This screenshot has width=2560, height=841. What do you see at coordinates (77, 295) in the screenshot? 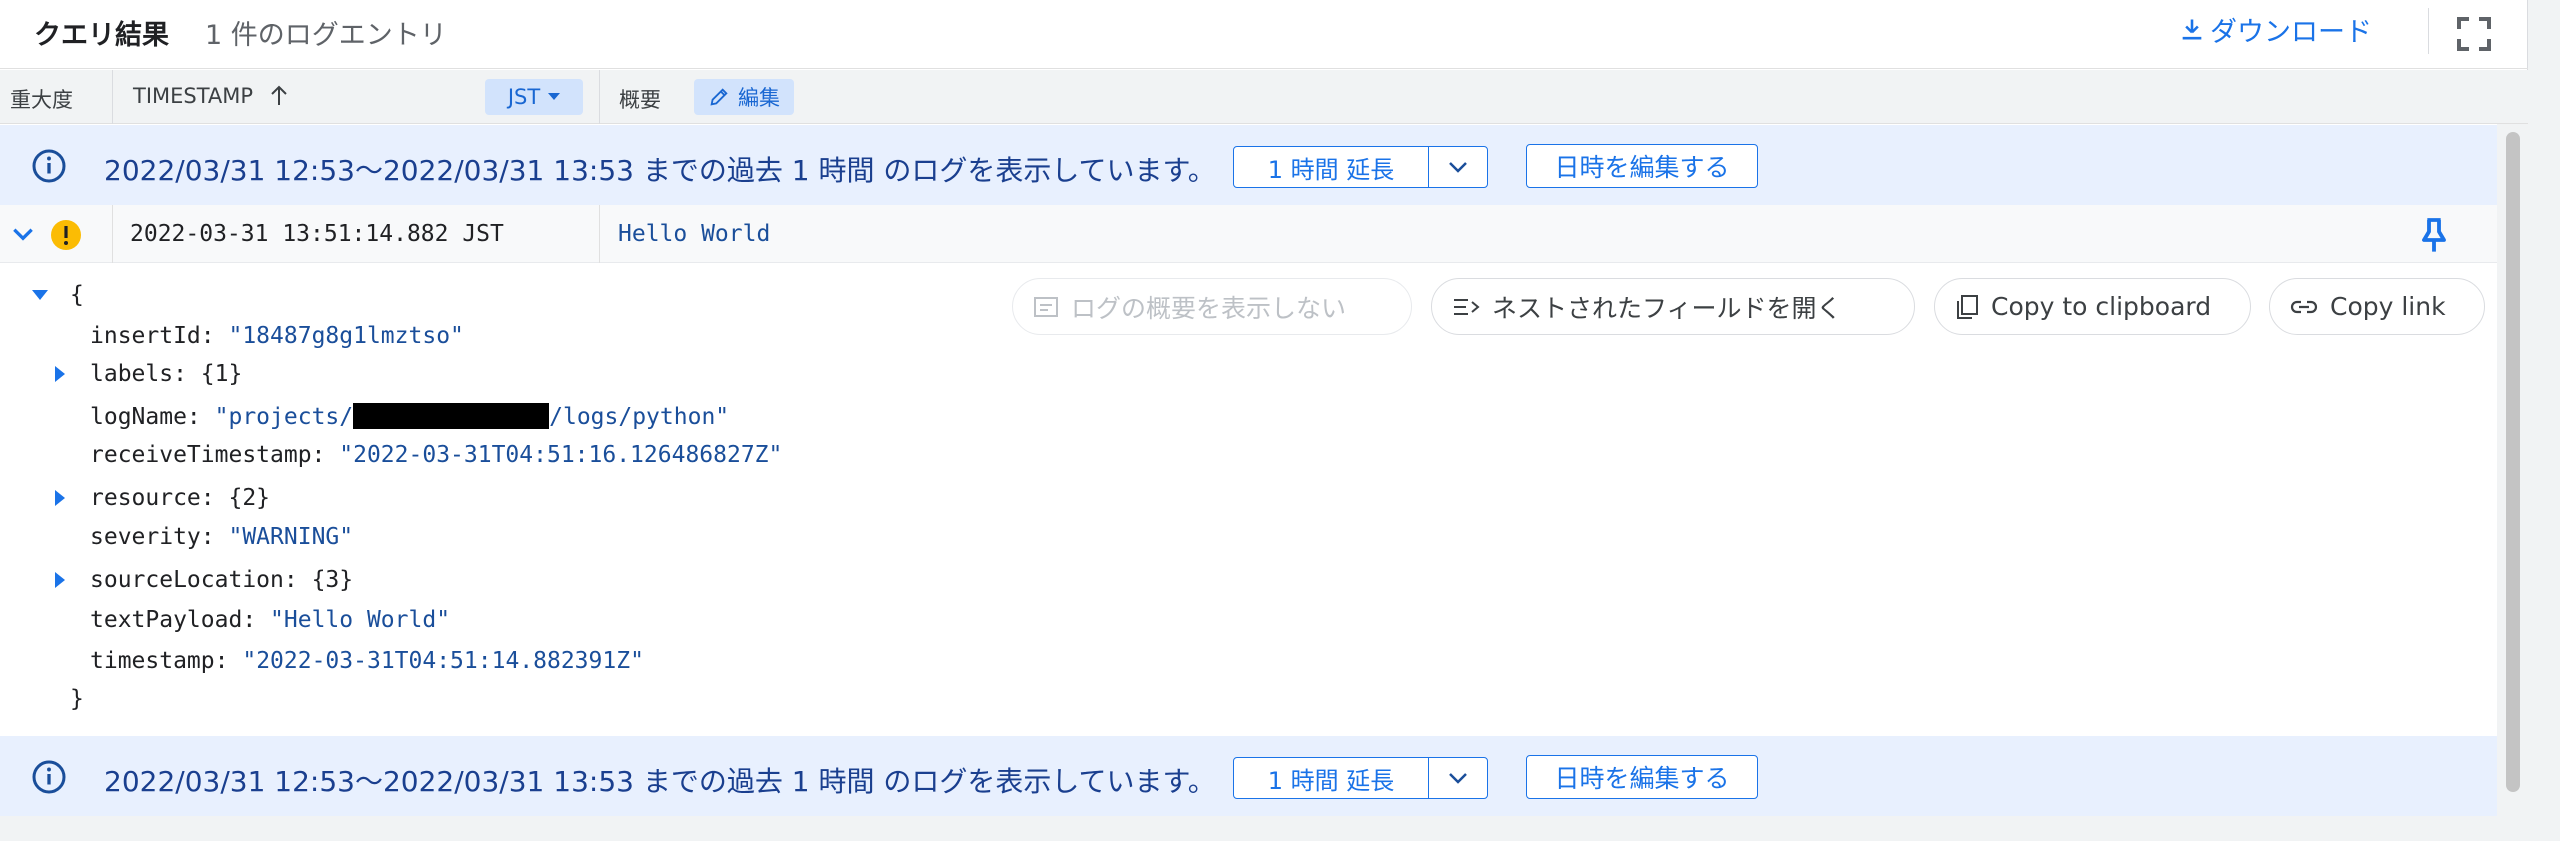
I see `json-open-brace: {` at bounding box center [77, 295].